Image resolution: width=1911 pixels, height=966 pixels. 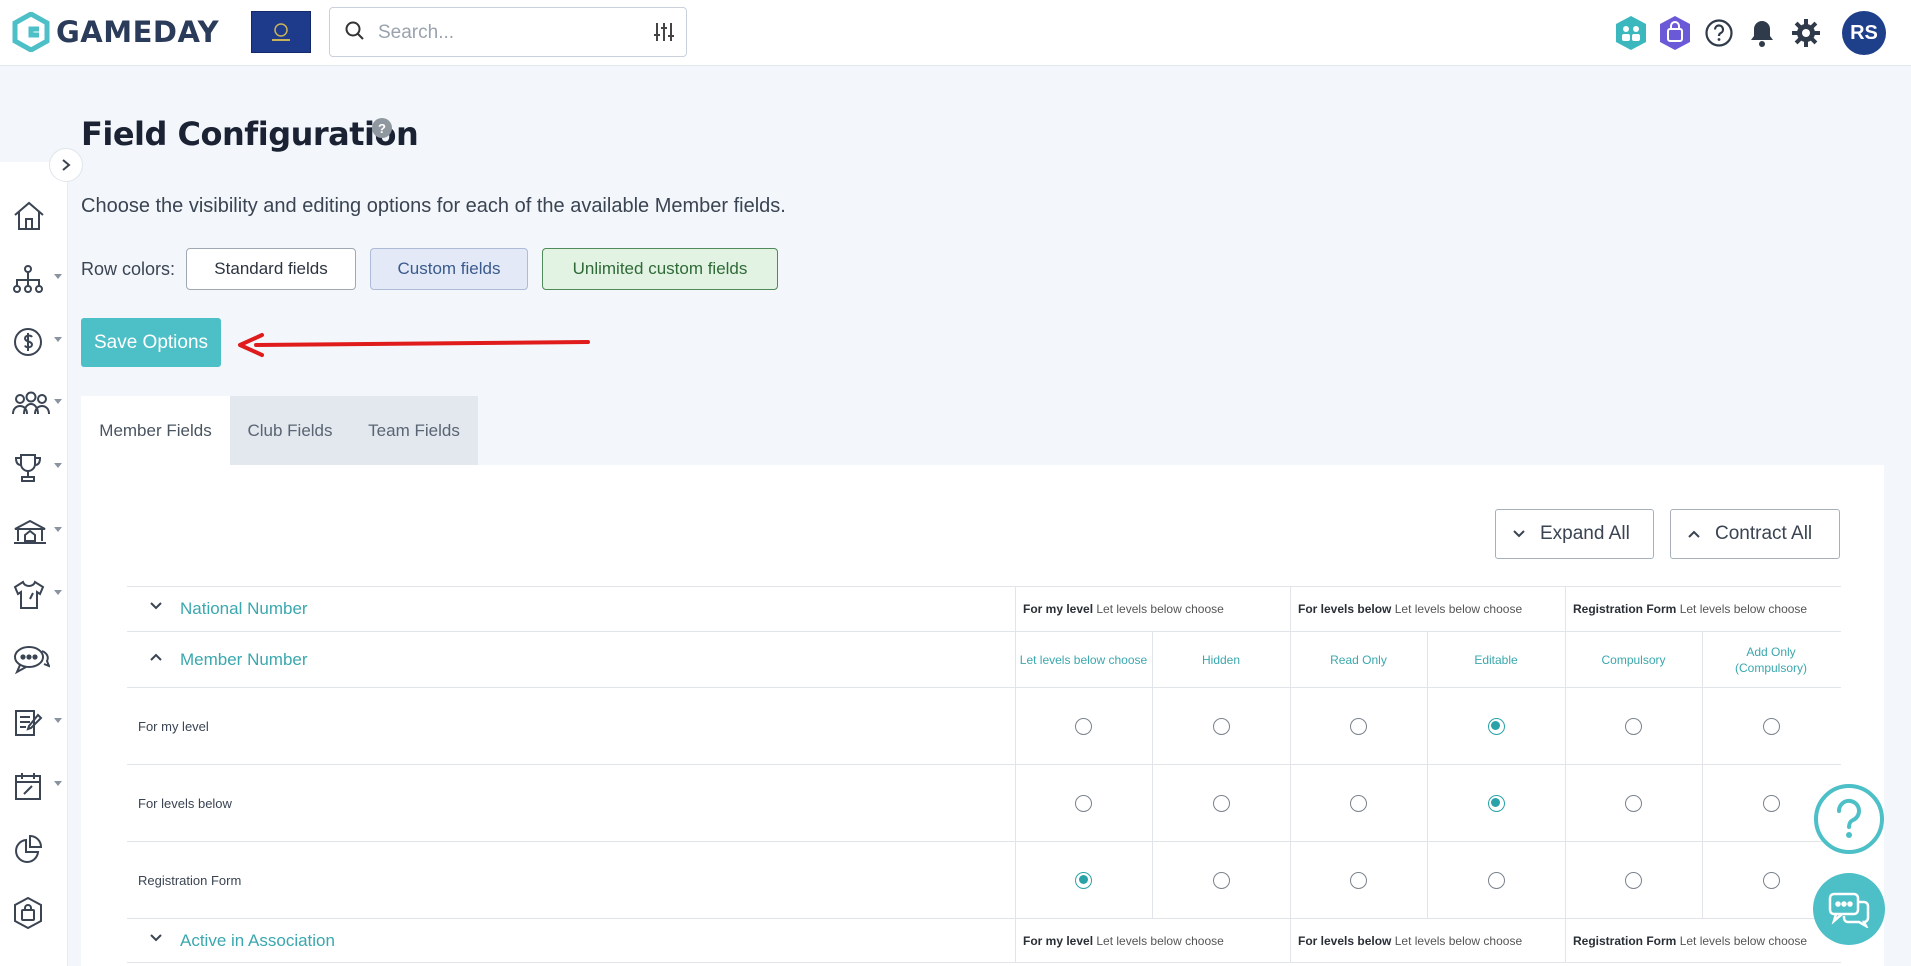 I want to click on save-options-button: Save Options, so click(x=151, y=342).